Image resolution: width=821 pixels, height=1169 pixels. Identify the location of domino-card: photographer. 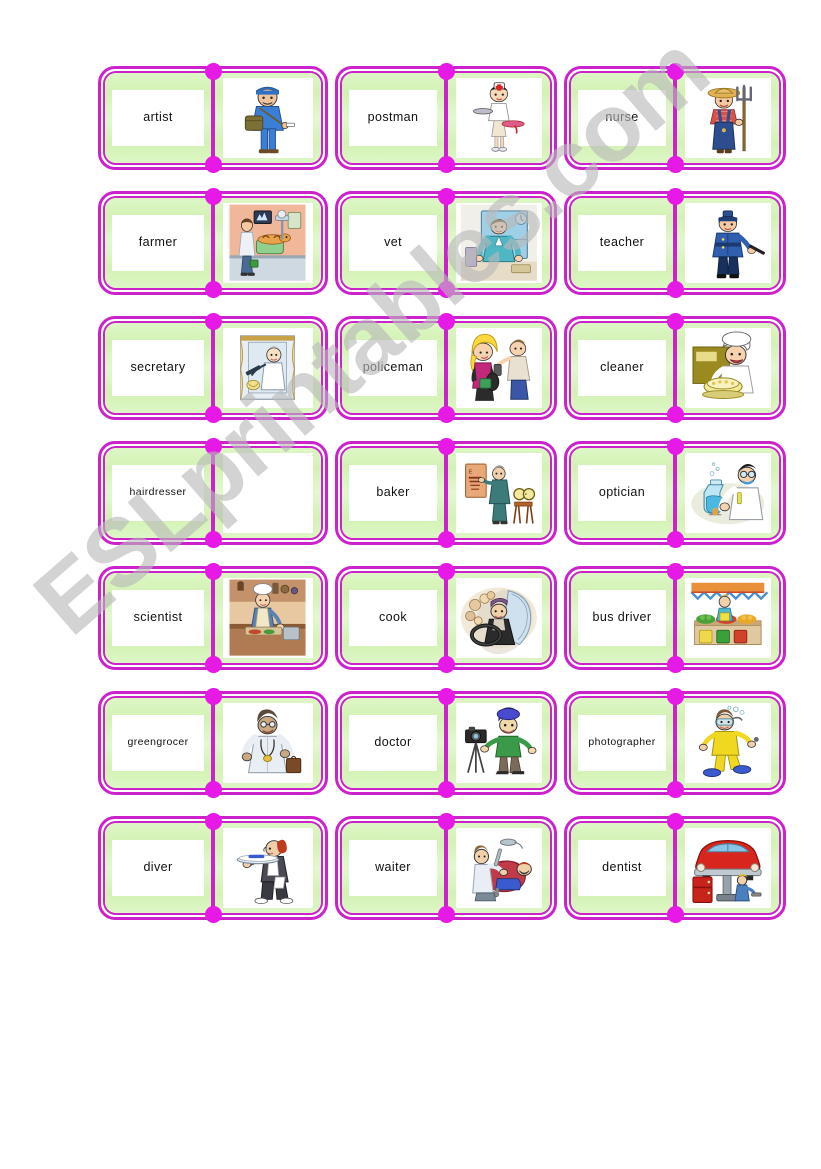
(675, 743).